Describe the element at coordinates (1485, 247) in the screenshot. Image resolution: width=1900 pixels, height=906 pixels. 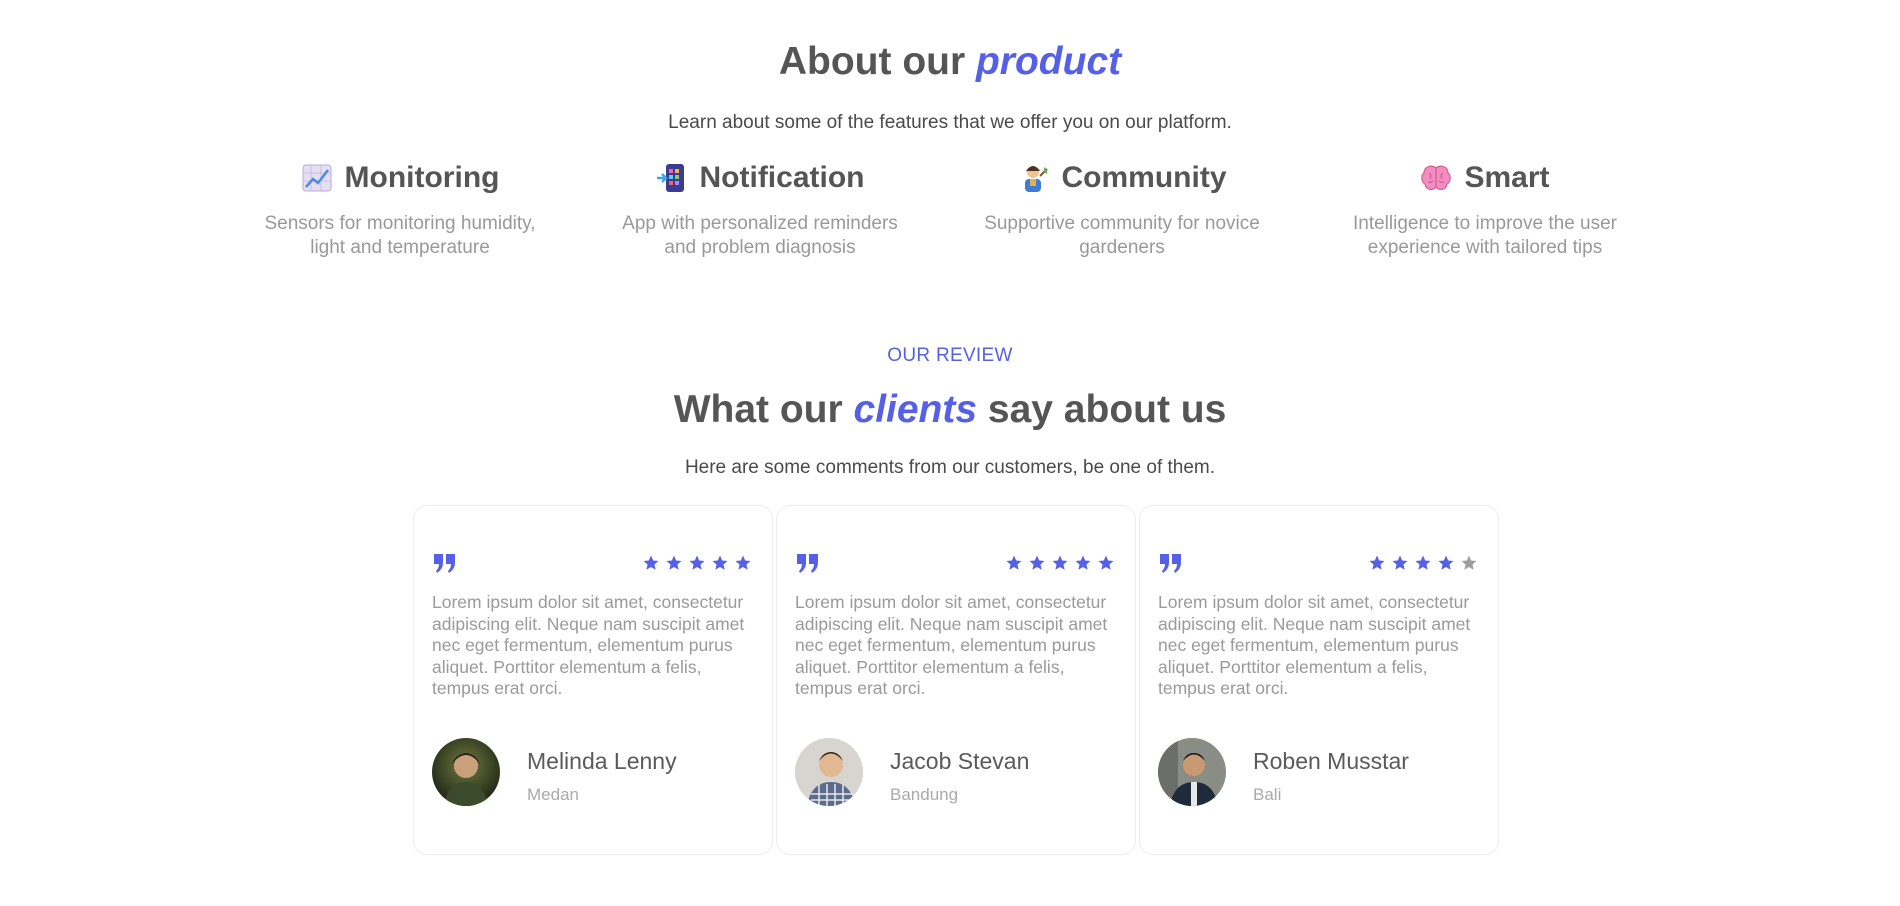
I see `feature-desc-line: experience with tailored tips` at that location.